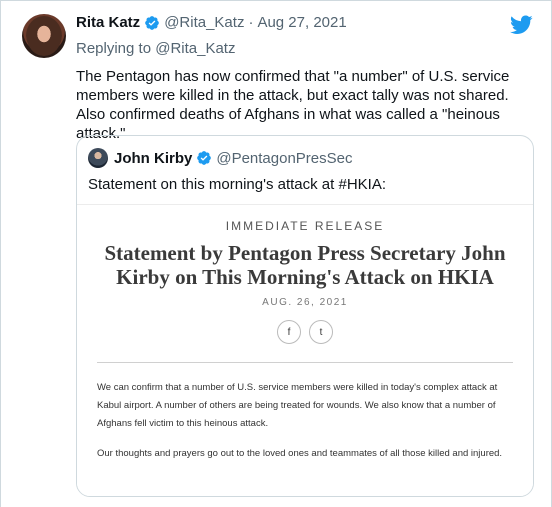 This screenshot has height=507, width=552. I want to click on quoted-tweet-header: John Kirby @PentagonPresSec, so click(220, 158).